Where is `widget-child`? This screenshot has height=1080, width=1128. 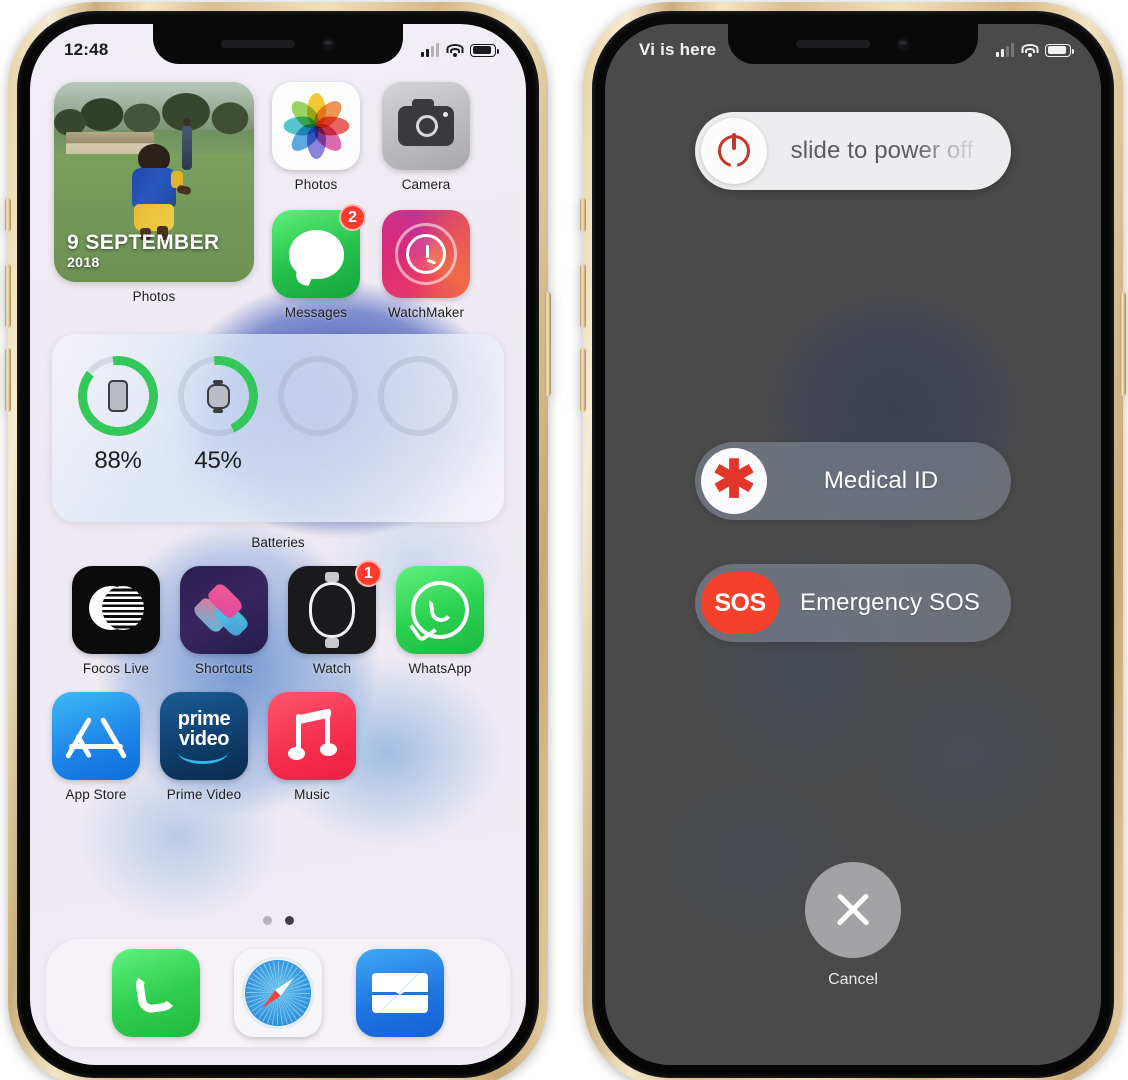 widget-child is located at coordinates (159, 192).